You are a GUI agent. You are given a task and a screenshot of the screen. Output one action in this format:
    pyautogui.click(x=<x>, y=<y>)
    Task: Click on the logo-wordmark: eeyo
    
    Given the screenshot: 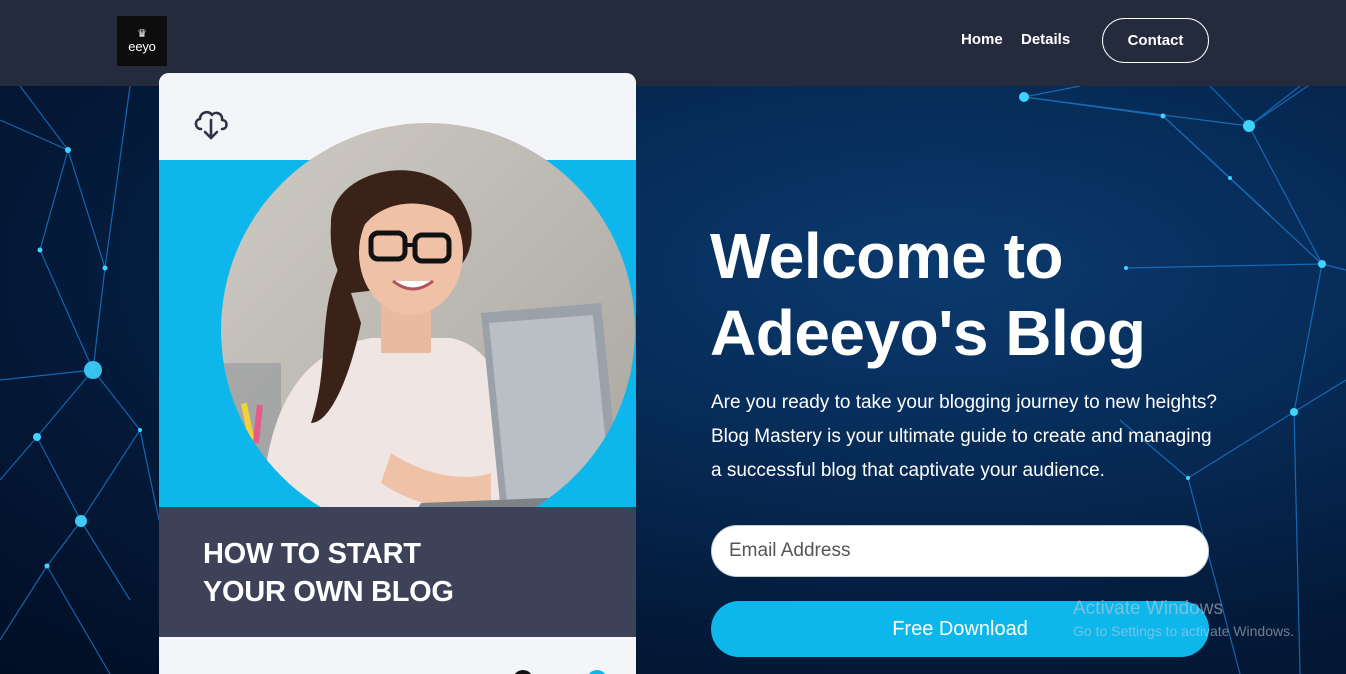 What is the action you would take?
    pyautogui.click(x=142, y=46)
    